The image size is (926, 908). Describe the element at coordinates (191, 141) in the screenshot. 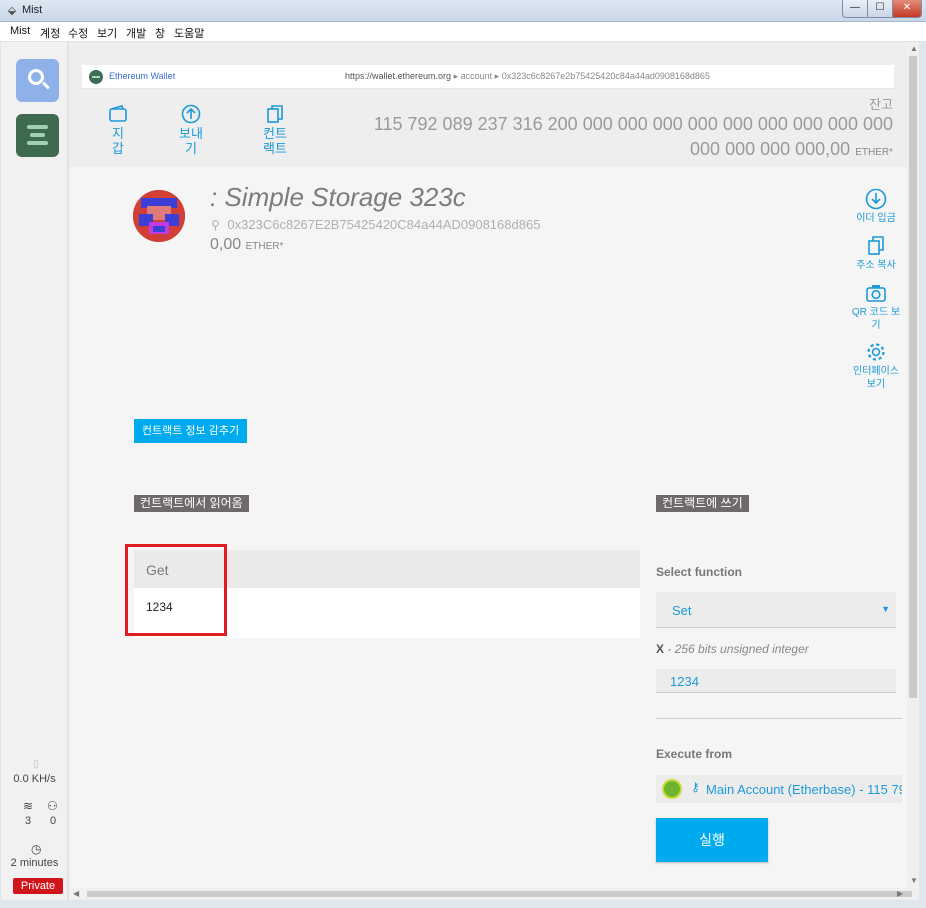

I see `nav-send-label: 보내 기` at that location.